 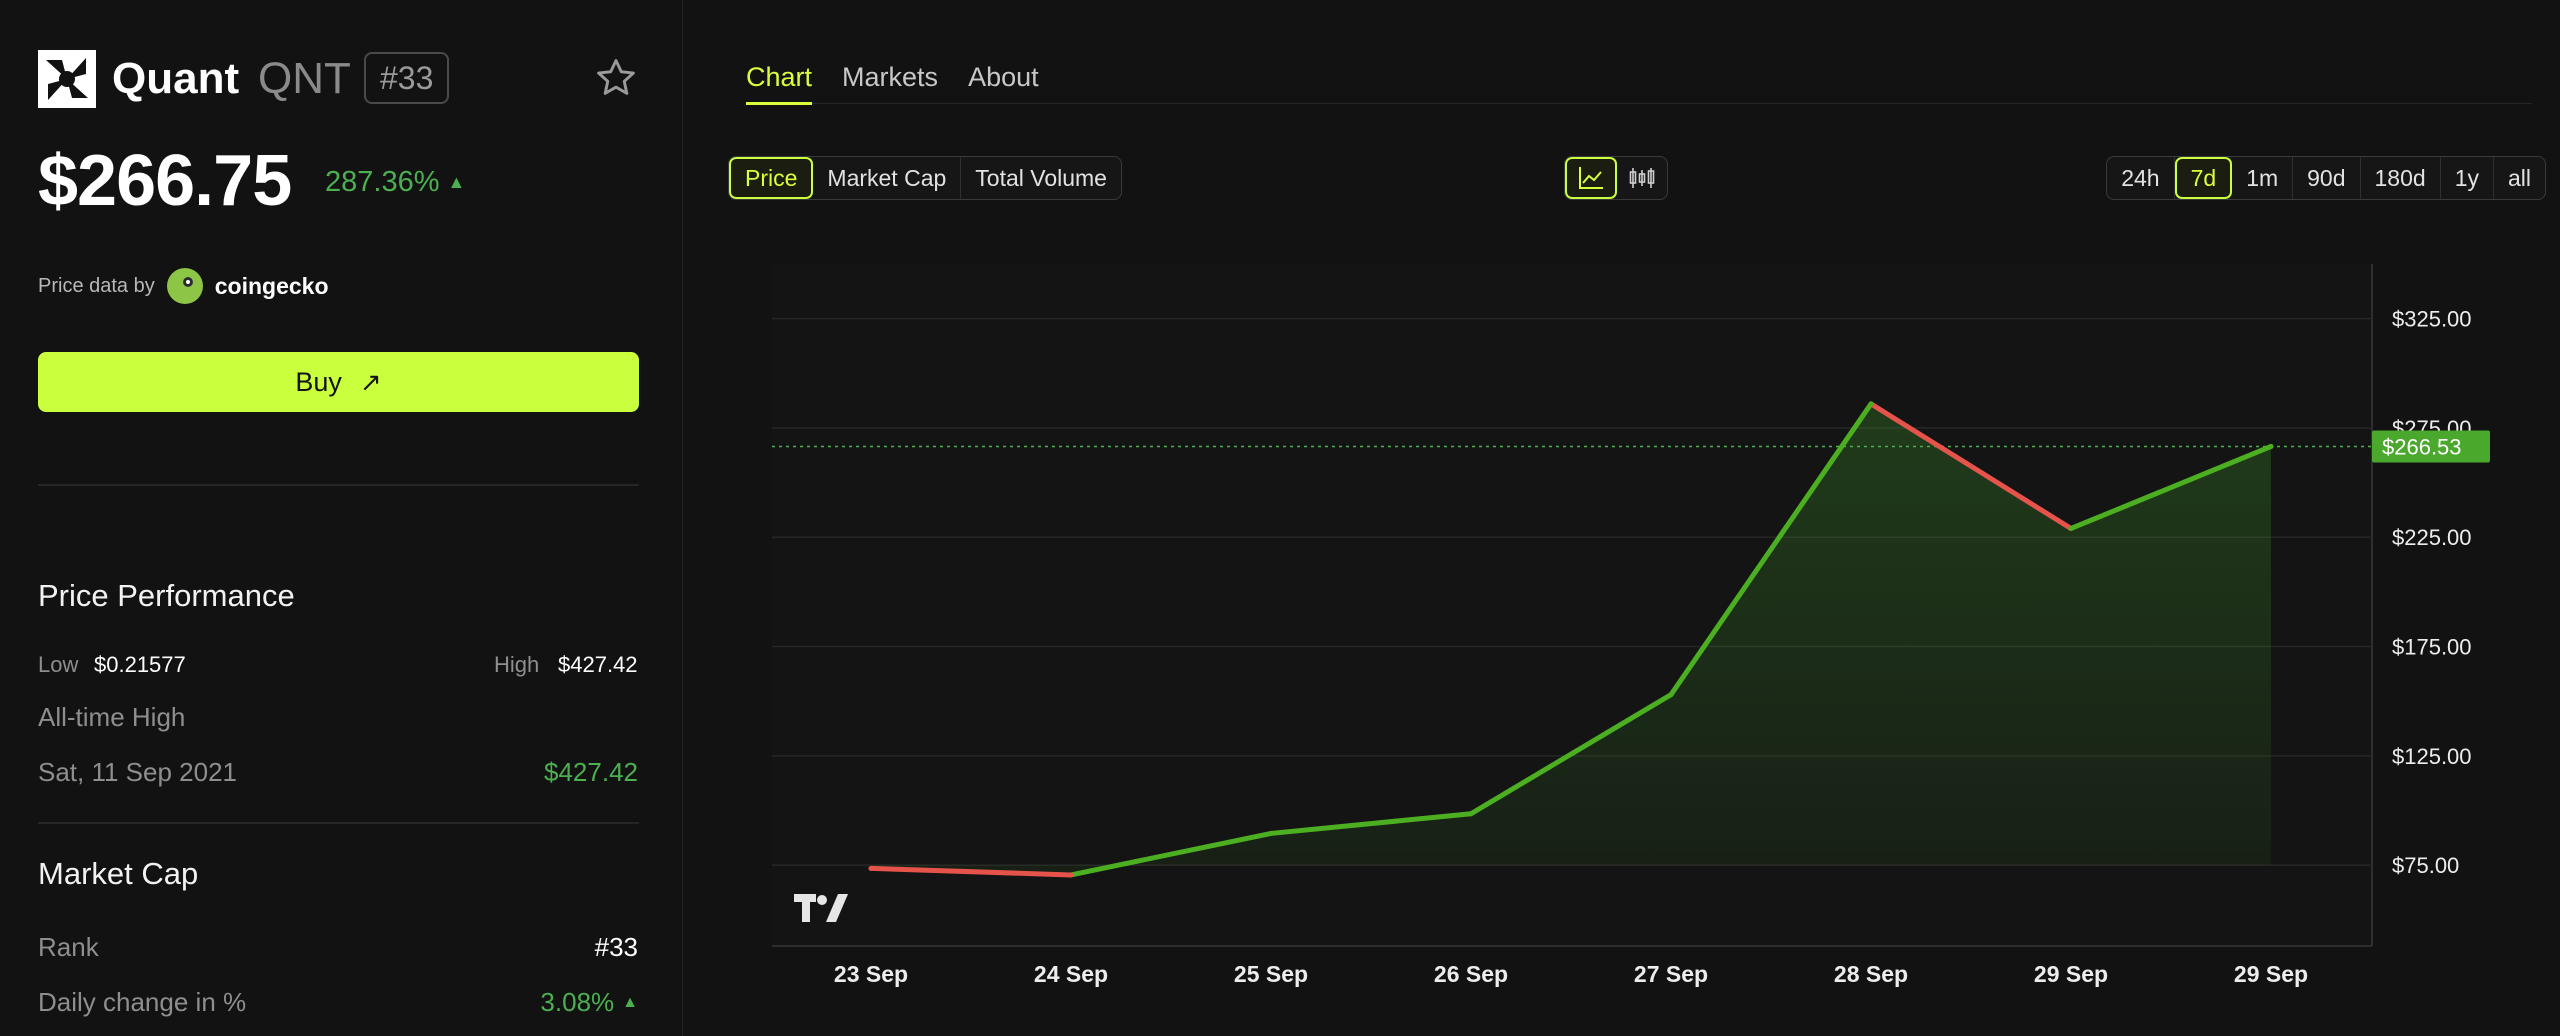 I want to click on tab-about: About, so click(x=1003, y=78).